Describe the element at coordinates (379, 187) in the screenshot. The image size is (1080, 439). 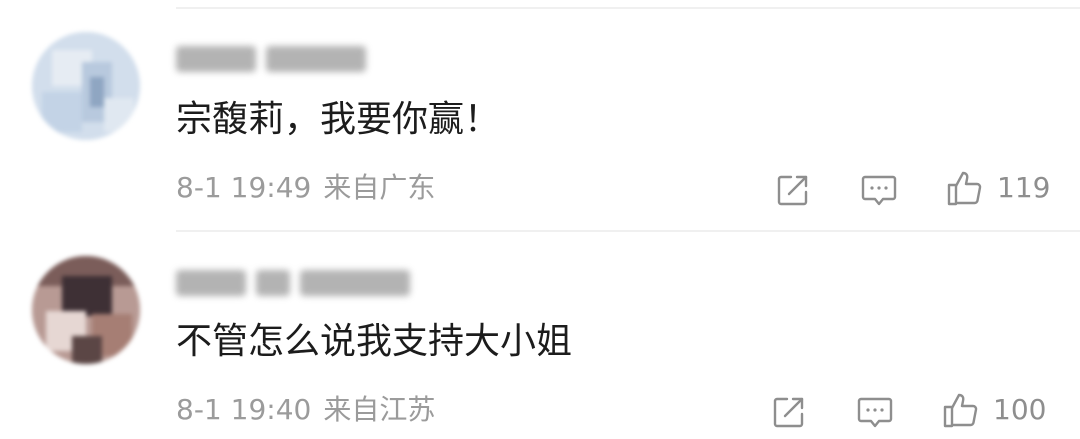
I see `comment-location: 来自广东` at that location.